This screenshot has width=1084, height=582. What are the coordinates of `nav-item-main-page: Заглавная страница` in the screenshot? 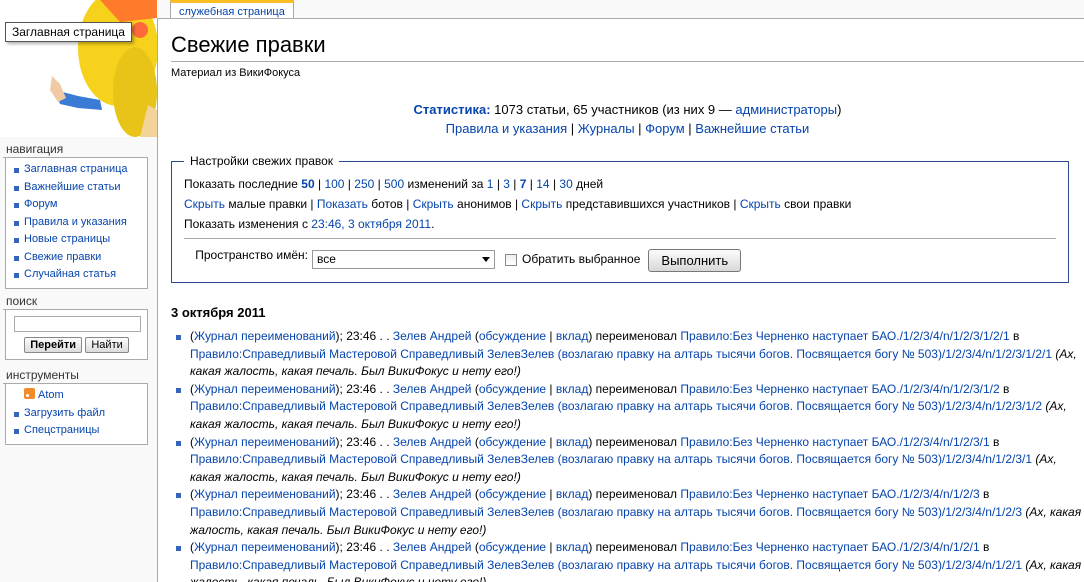 It's located at (76, 170).